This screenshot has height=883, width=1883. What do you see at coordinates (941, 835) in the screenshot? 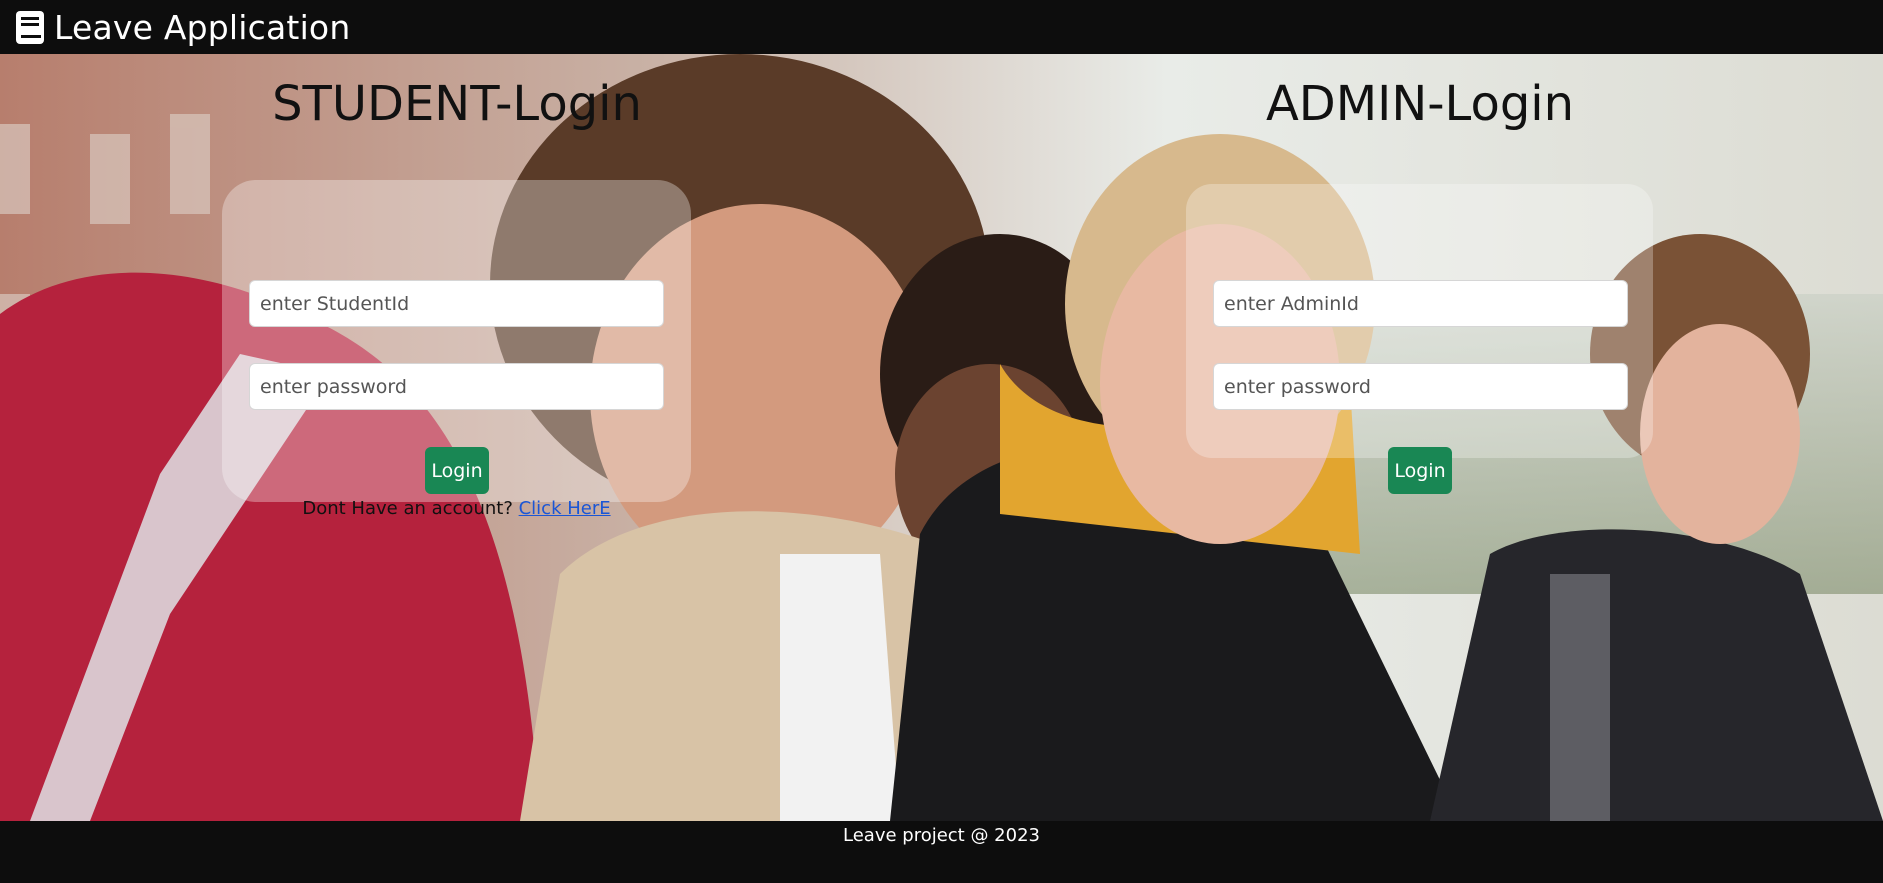
I see `footer-text: Leave project @ 2023` at bounding box center [941, 835].